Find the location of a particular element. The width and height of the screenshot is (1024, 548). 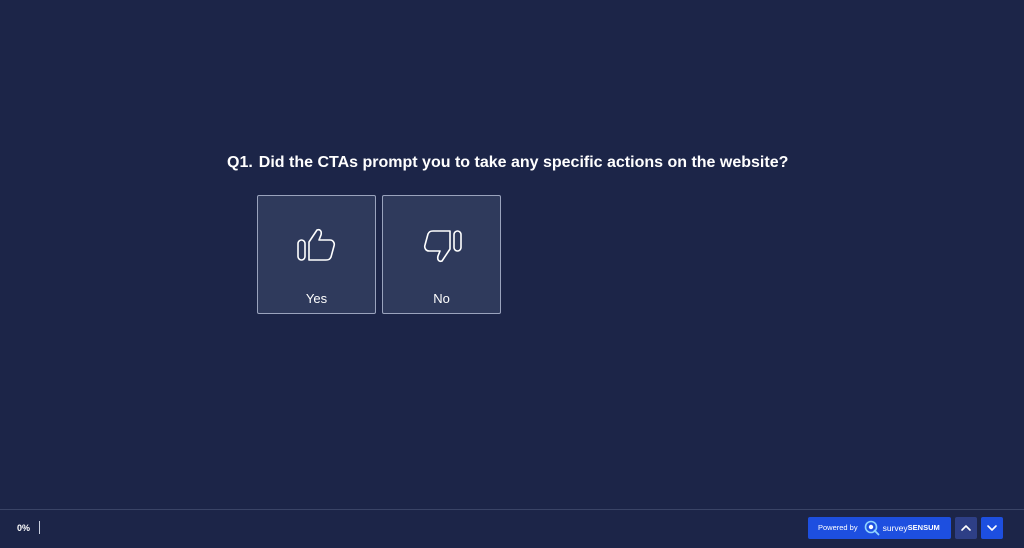

surveysensum-logo: survey SENSUM is located at coordinates (902, 528).